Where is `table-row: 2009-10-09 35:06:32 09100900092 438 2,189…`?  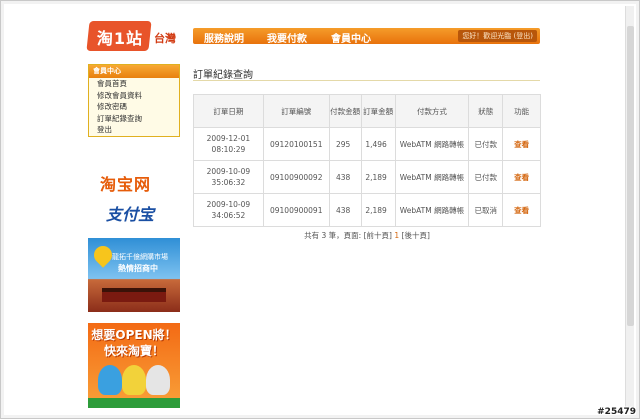
table-row: 2009-10-09 35:06:32 09100900092 438 2,189… is located at coordinates (367, 177).